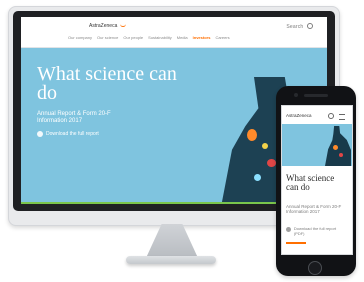 Image resolution: width=364 pixels, height=282 pixels. What do you see at coordinates (296, 243) in the screenshot?
I see `mobile-accent-bar` at bounding box center [296, 243].